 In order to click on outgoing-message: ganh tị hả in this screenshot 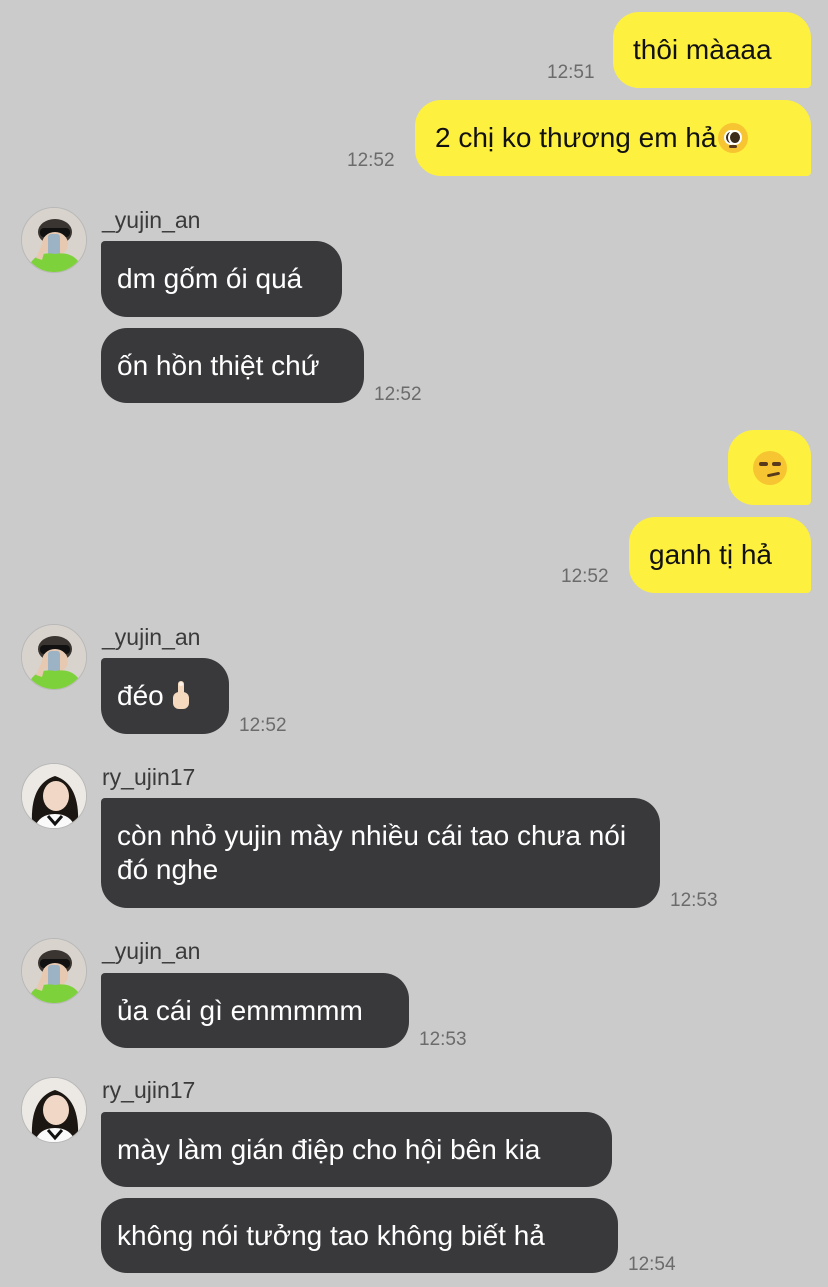, I will do `click(720, 555)`.